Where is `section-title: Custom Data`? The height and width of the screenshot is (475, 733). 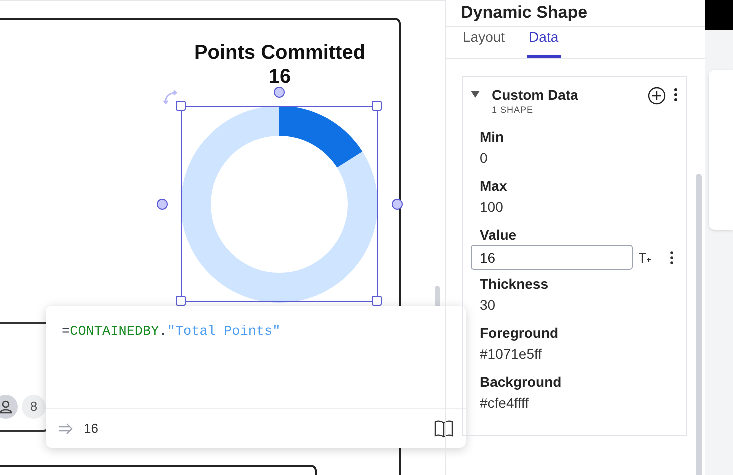
section-title: Custom Data is located at coordinates (535, 95).